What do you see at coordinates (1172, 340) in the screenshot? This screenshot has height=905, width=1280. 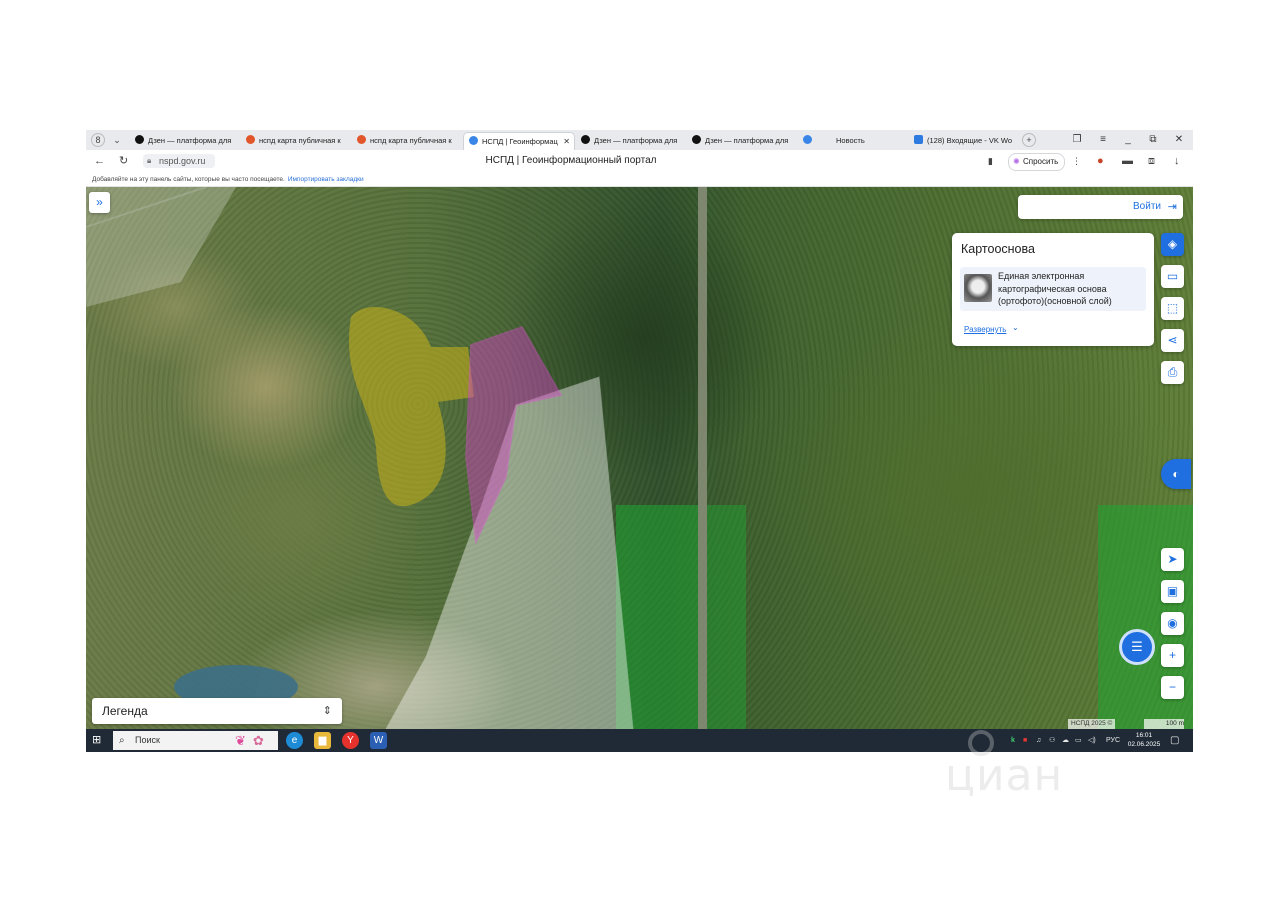 I see `share-icon: ⋖` at bounding box center [1172, 340].